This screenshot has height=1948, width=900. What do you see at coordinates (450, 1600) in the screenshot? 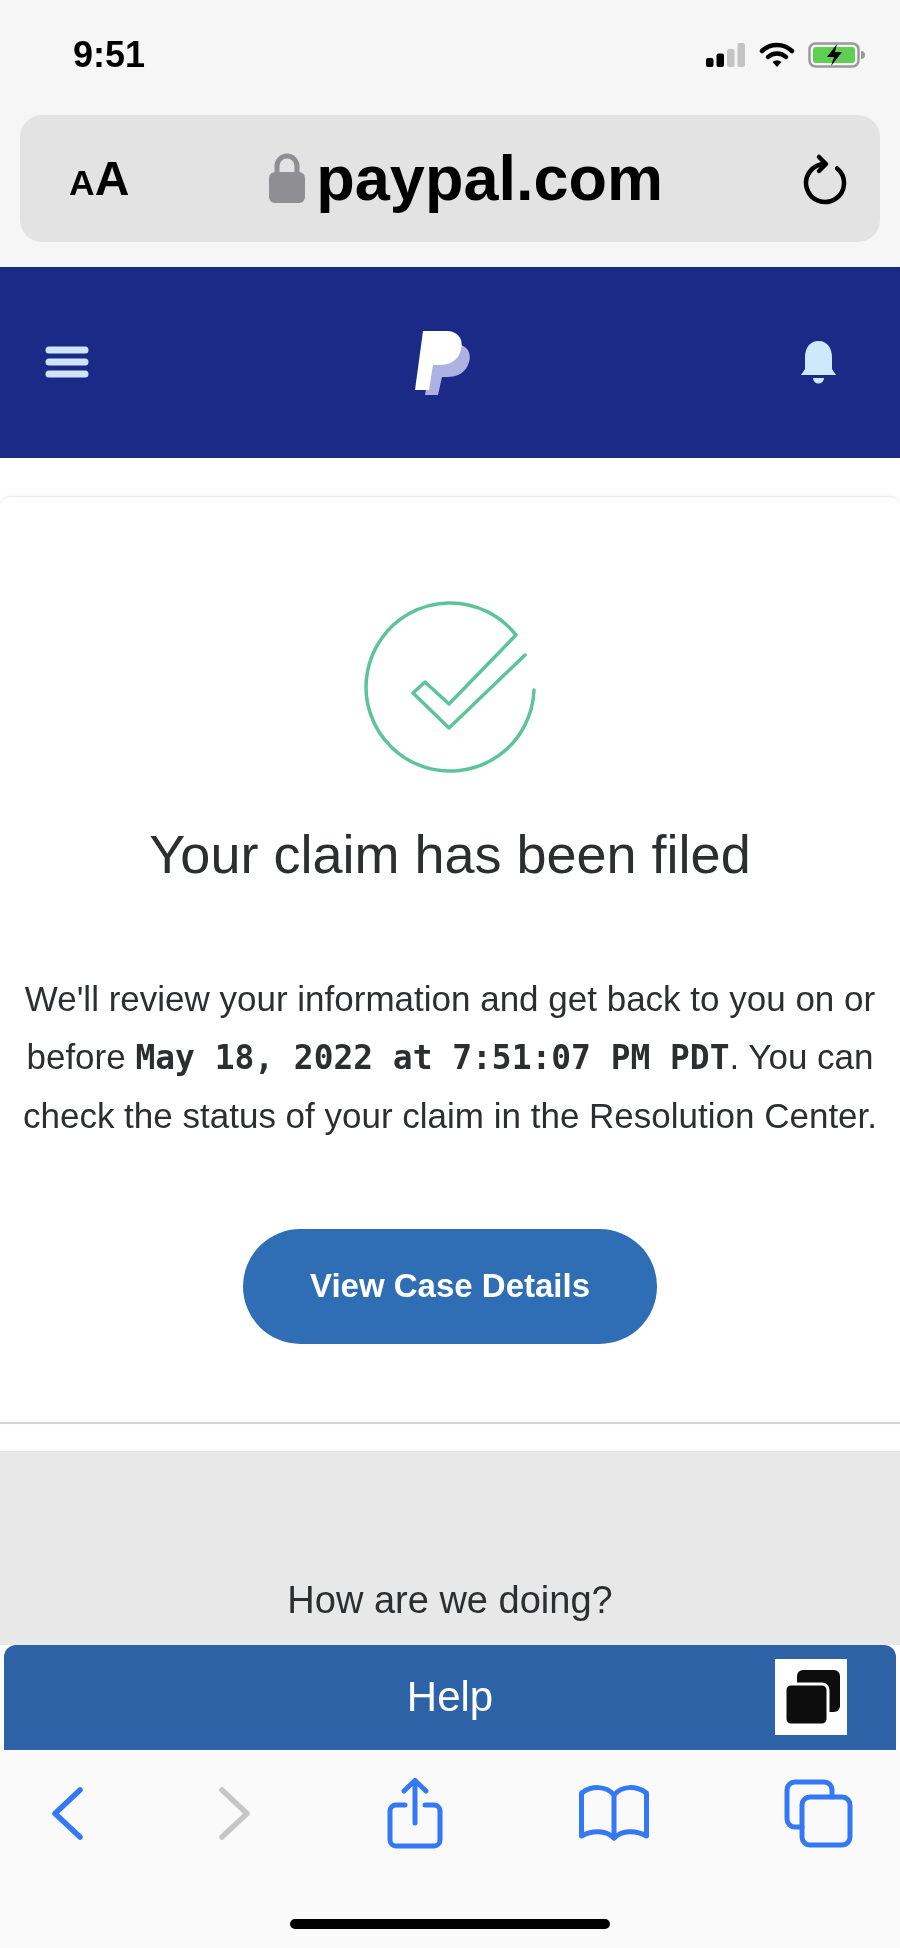
I see `feedback-question: How are we doing?` at bounding box center [450, 1600].